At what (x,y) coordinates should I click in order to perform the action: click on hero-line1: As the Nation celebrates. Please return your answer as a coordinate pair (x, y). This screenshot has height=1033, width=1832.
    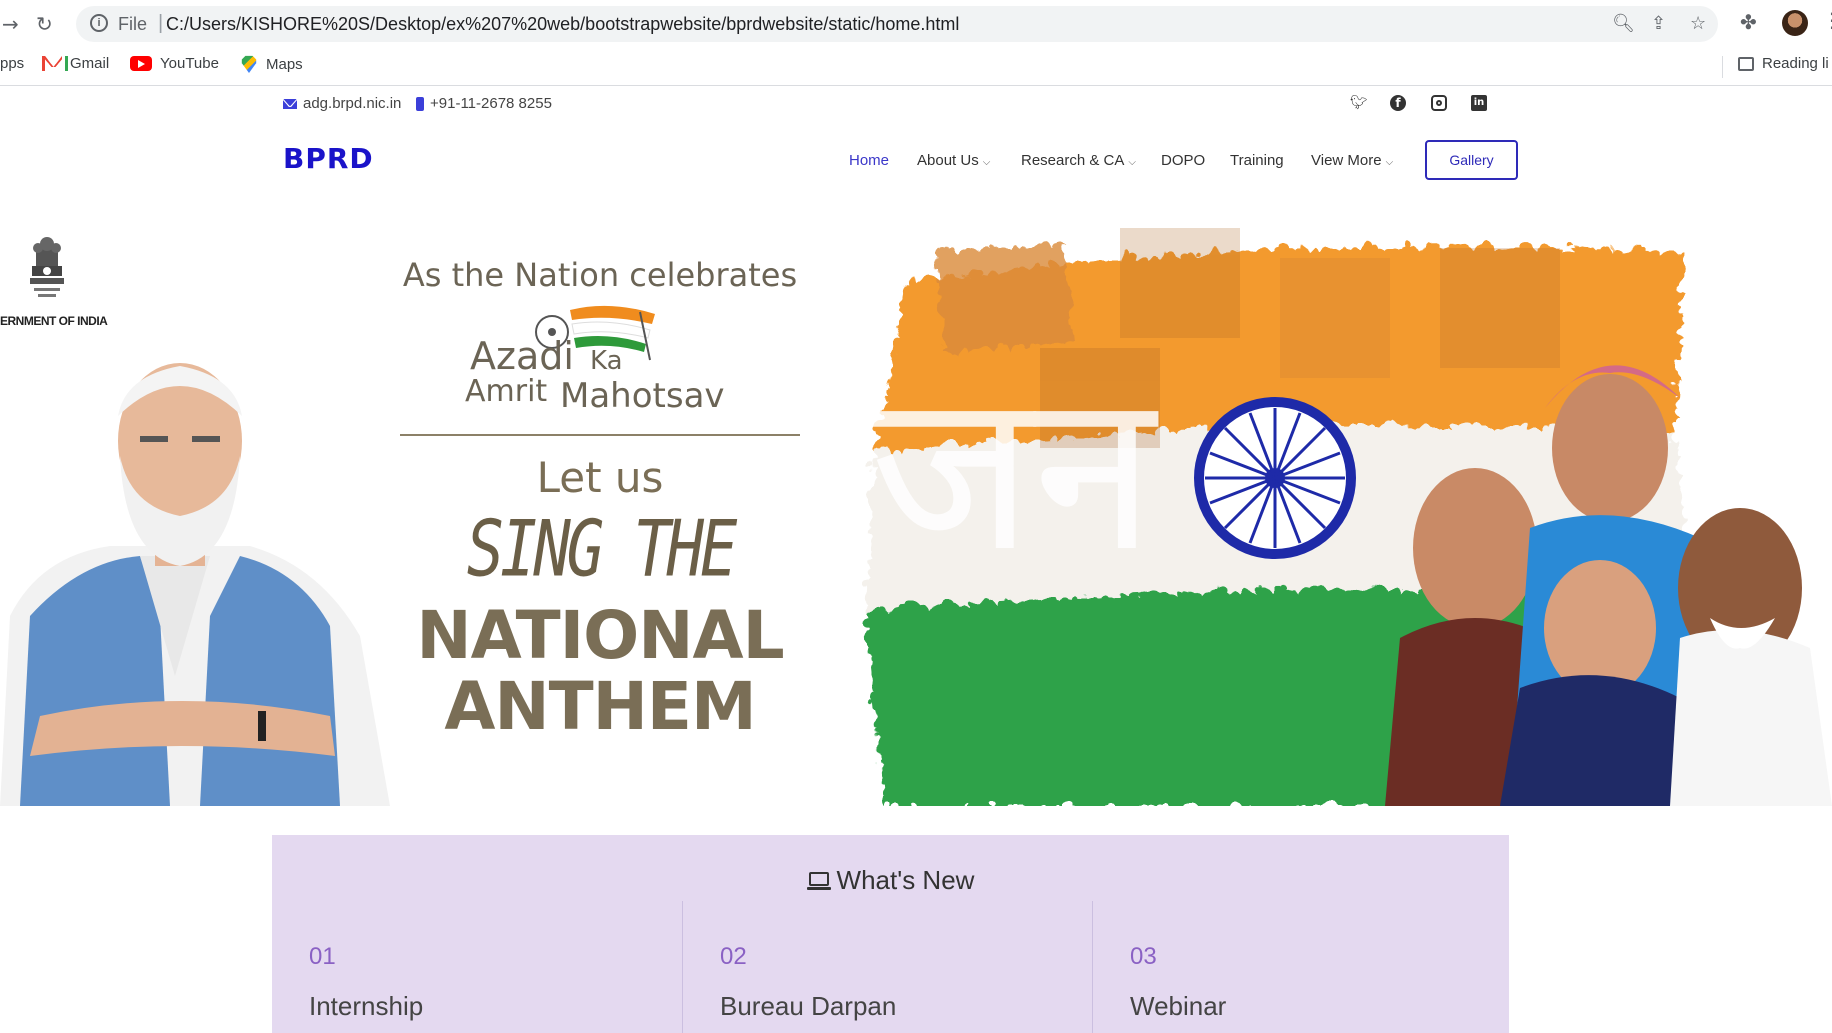
    Looking at the image, I should click on (600, 275).